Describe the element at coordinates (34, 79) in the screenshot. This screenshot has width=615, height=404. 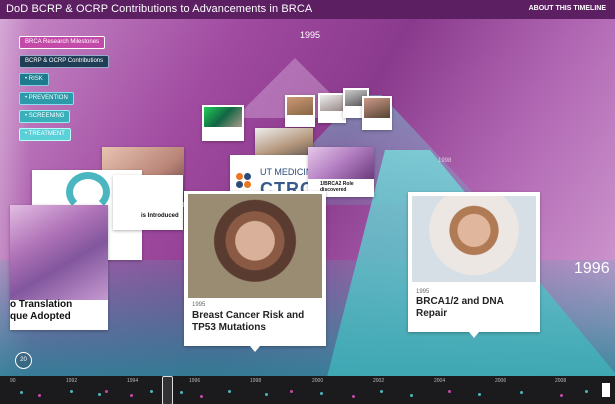
I see `filter-risk-button: • RISK` at that location.